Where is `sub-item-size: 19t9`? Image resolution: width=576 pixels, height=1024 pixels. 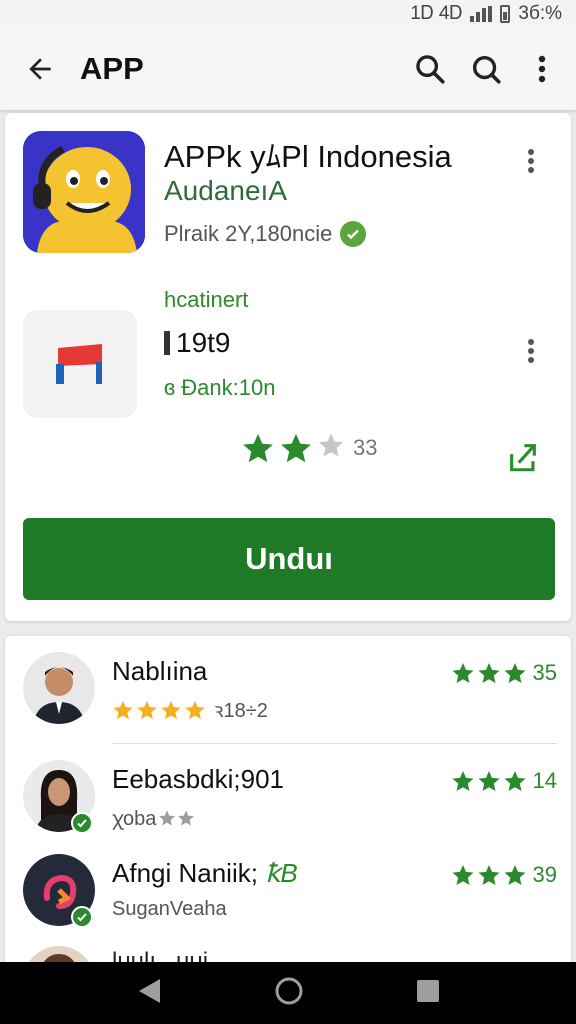 sub-item-size: 19t9 is located at coordinates (197, 343).